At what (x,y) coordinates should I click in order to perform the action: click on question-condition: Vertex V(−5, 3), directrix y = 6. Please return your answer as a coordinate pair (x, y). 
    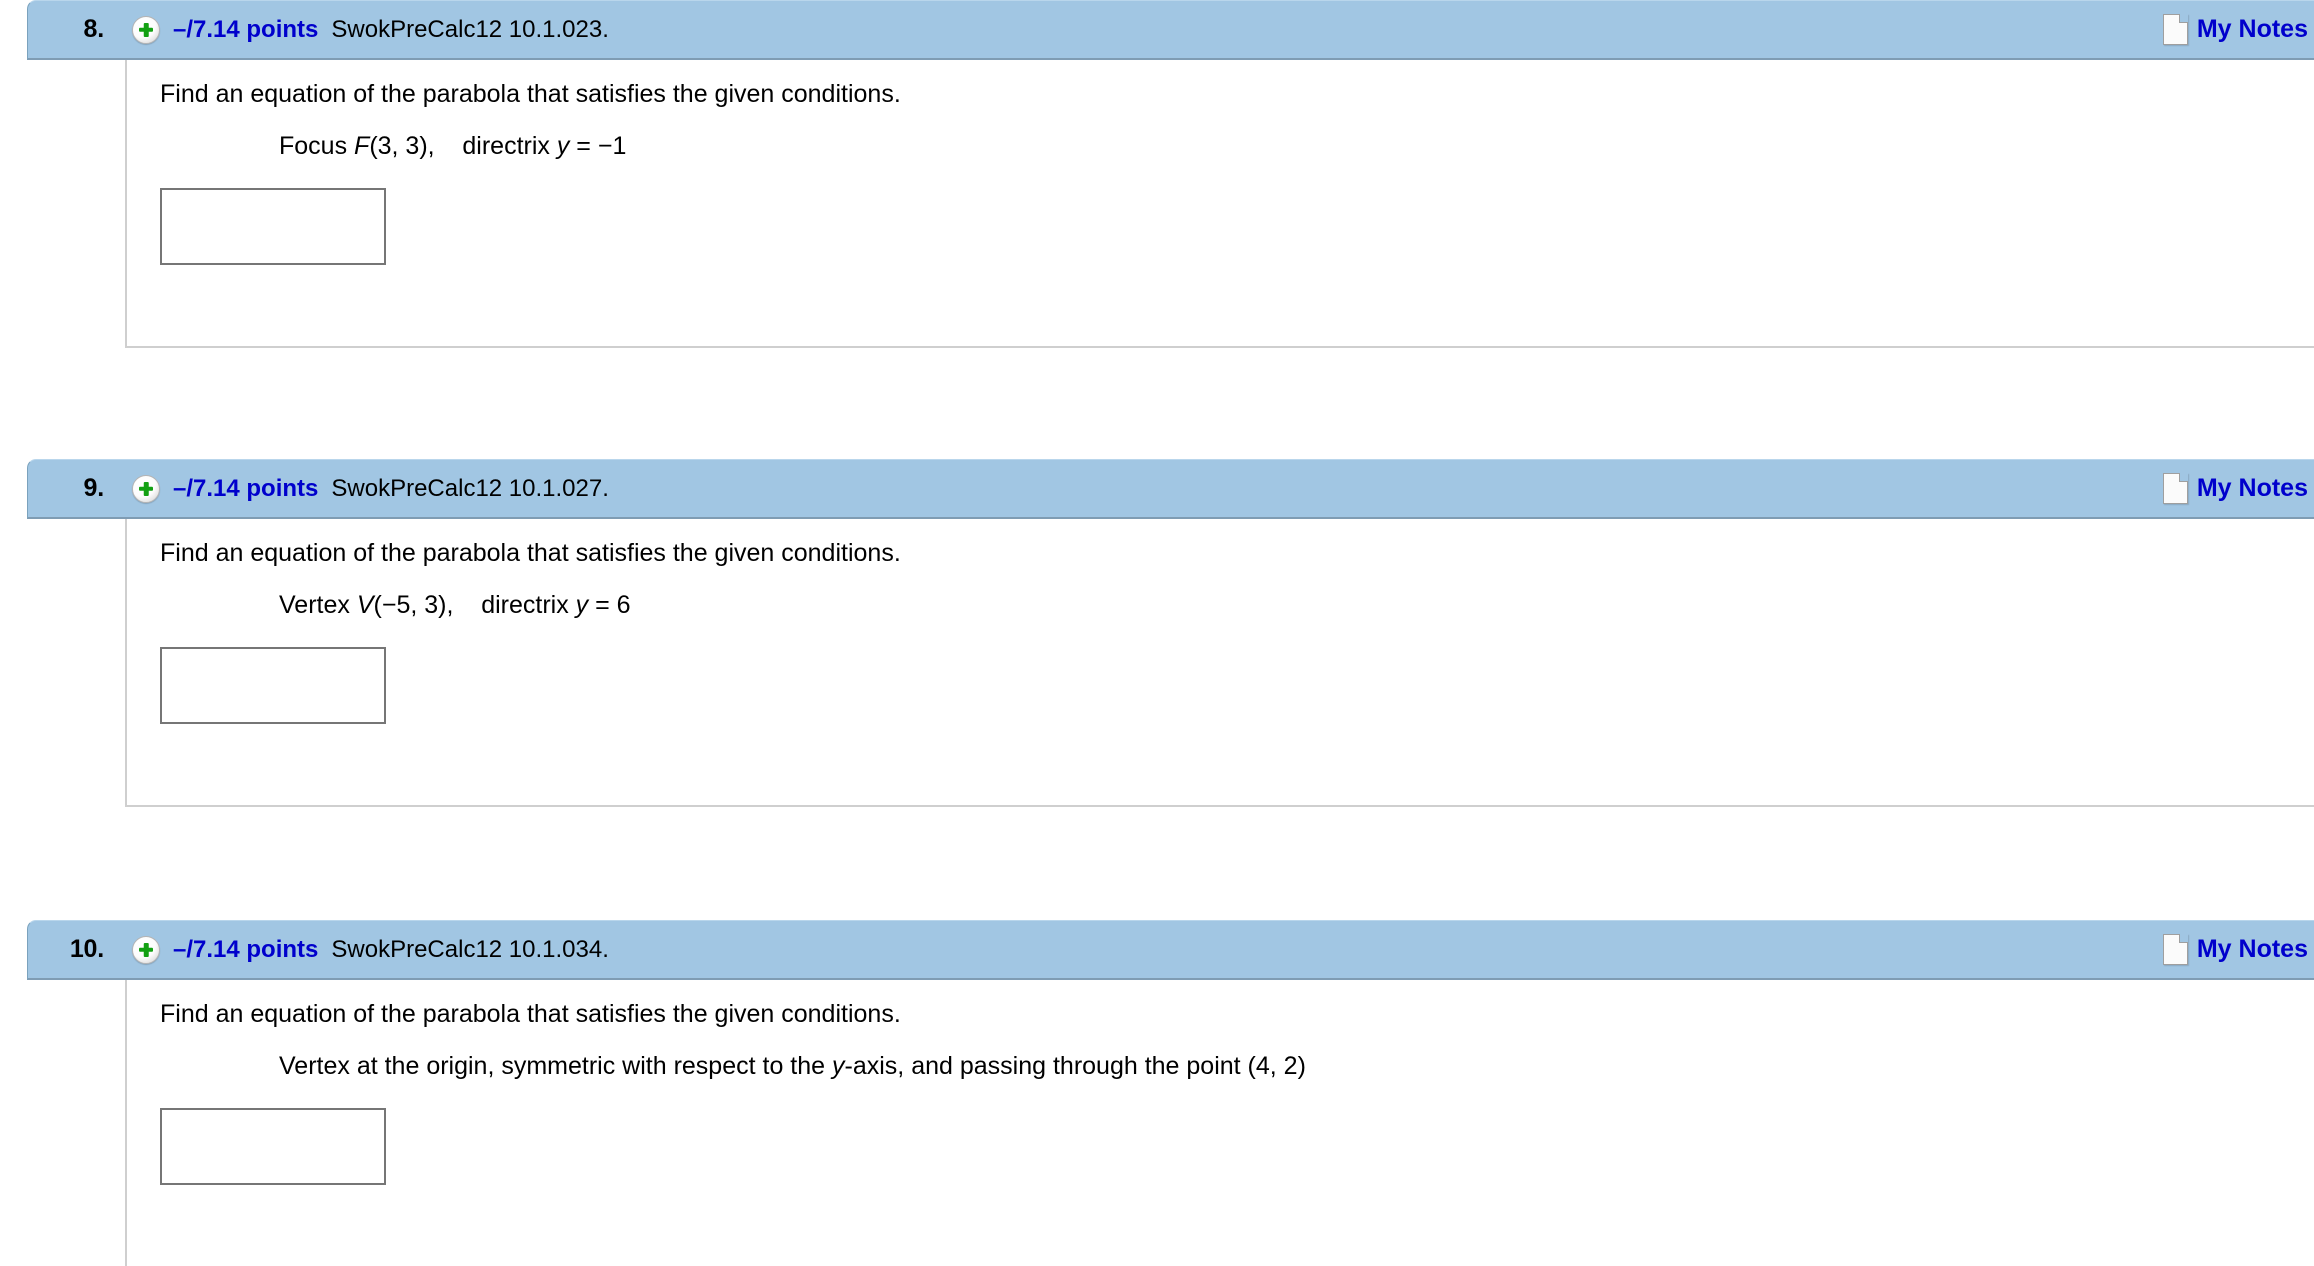
    Looking at the image, I should click on (1220, 592).